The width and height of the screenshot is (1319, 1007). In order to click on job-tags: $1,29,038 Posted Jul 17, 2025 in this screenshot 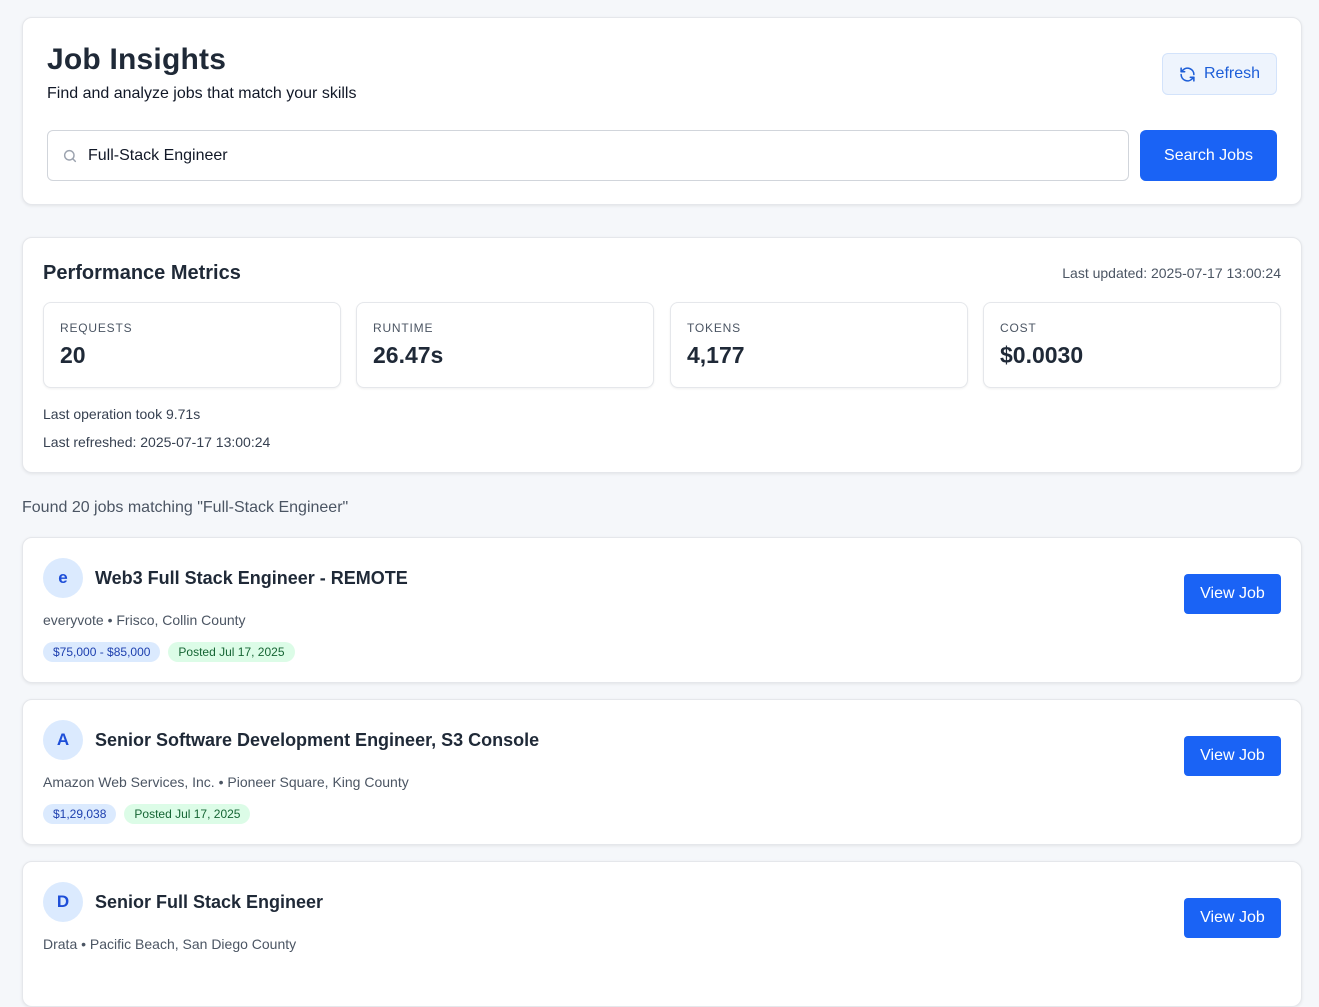, I will do `click(147, 814)`.